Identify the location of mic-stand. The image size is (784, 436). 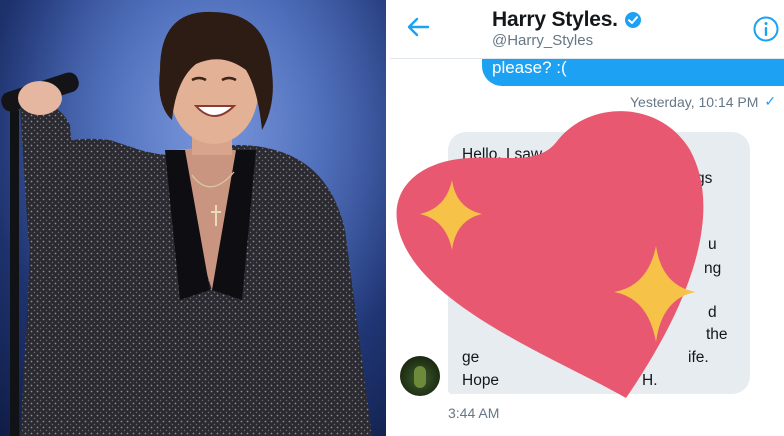
(14, 273).